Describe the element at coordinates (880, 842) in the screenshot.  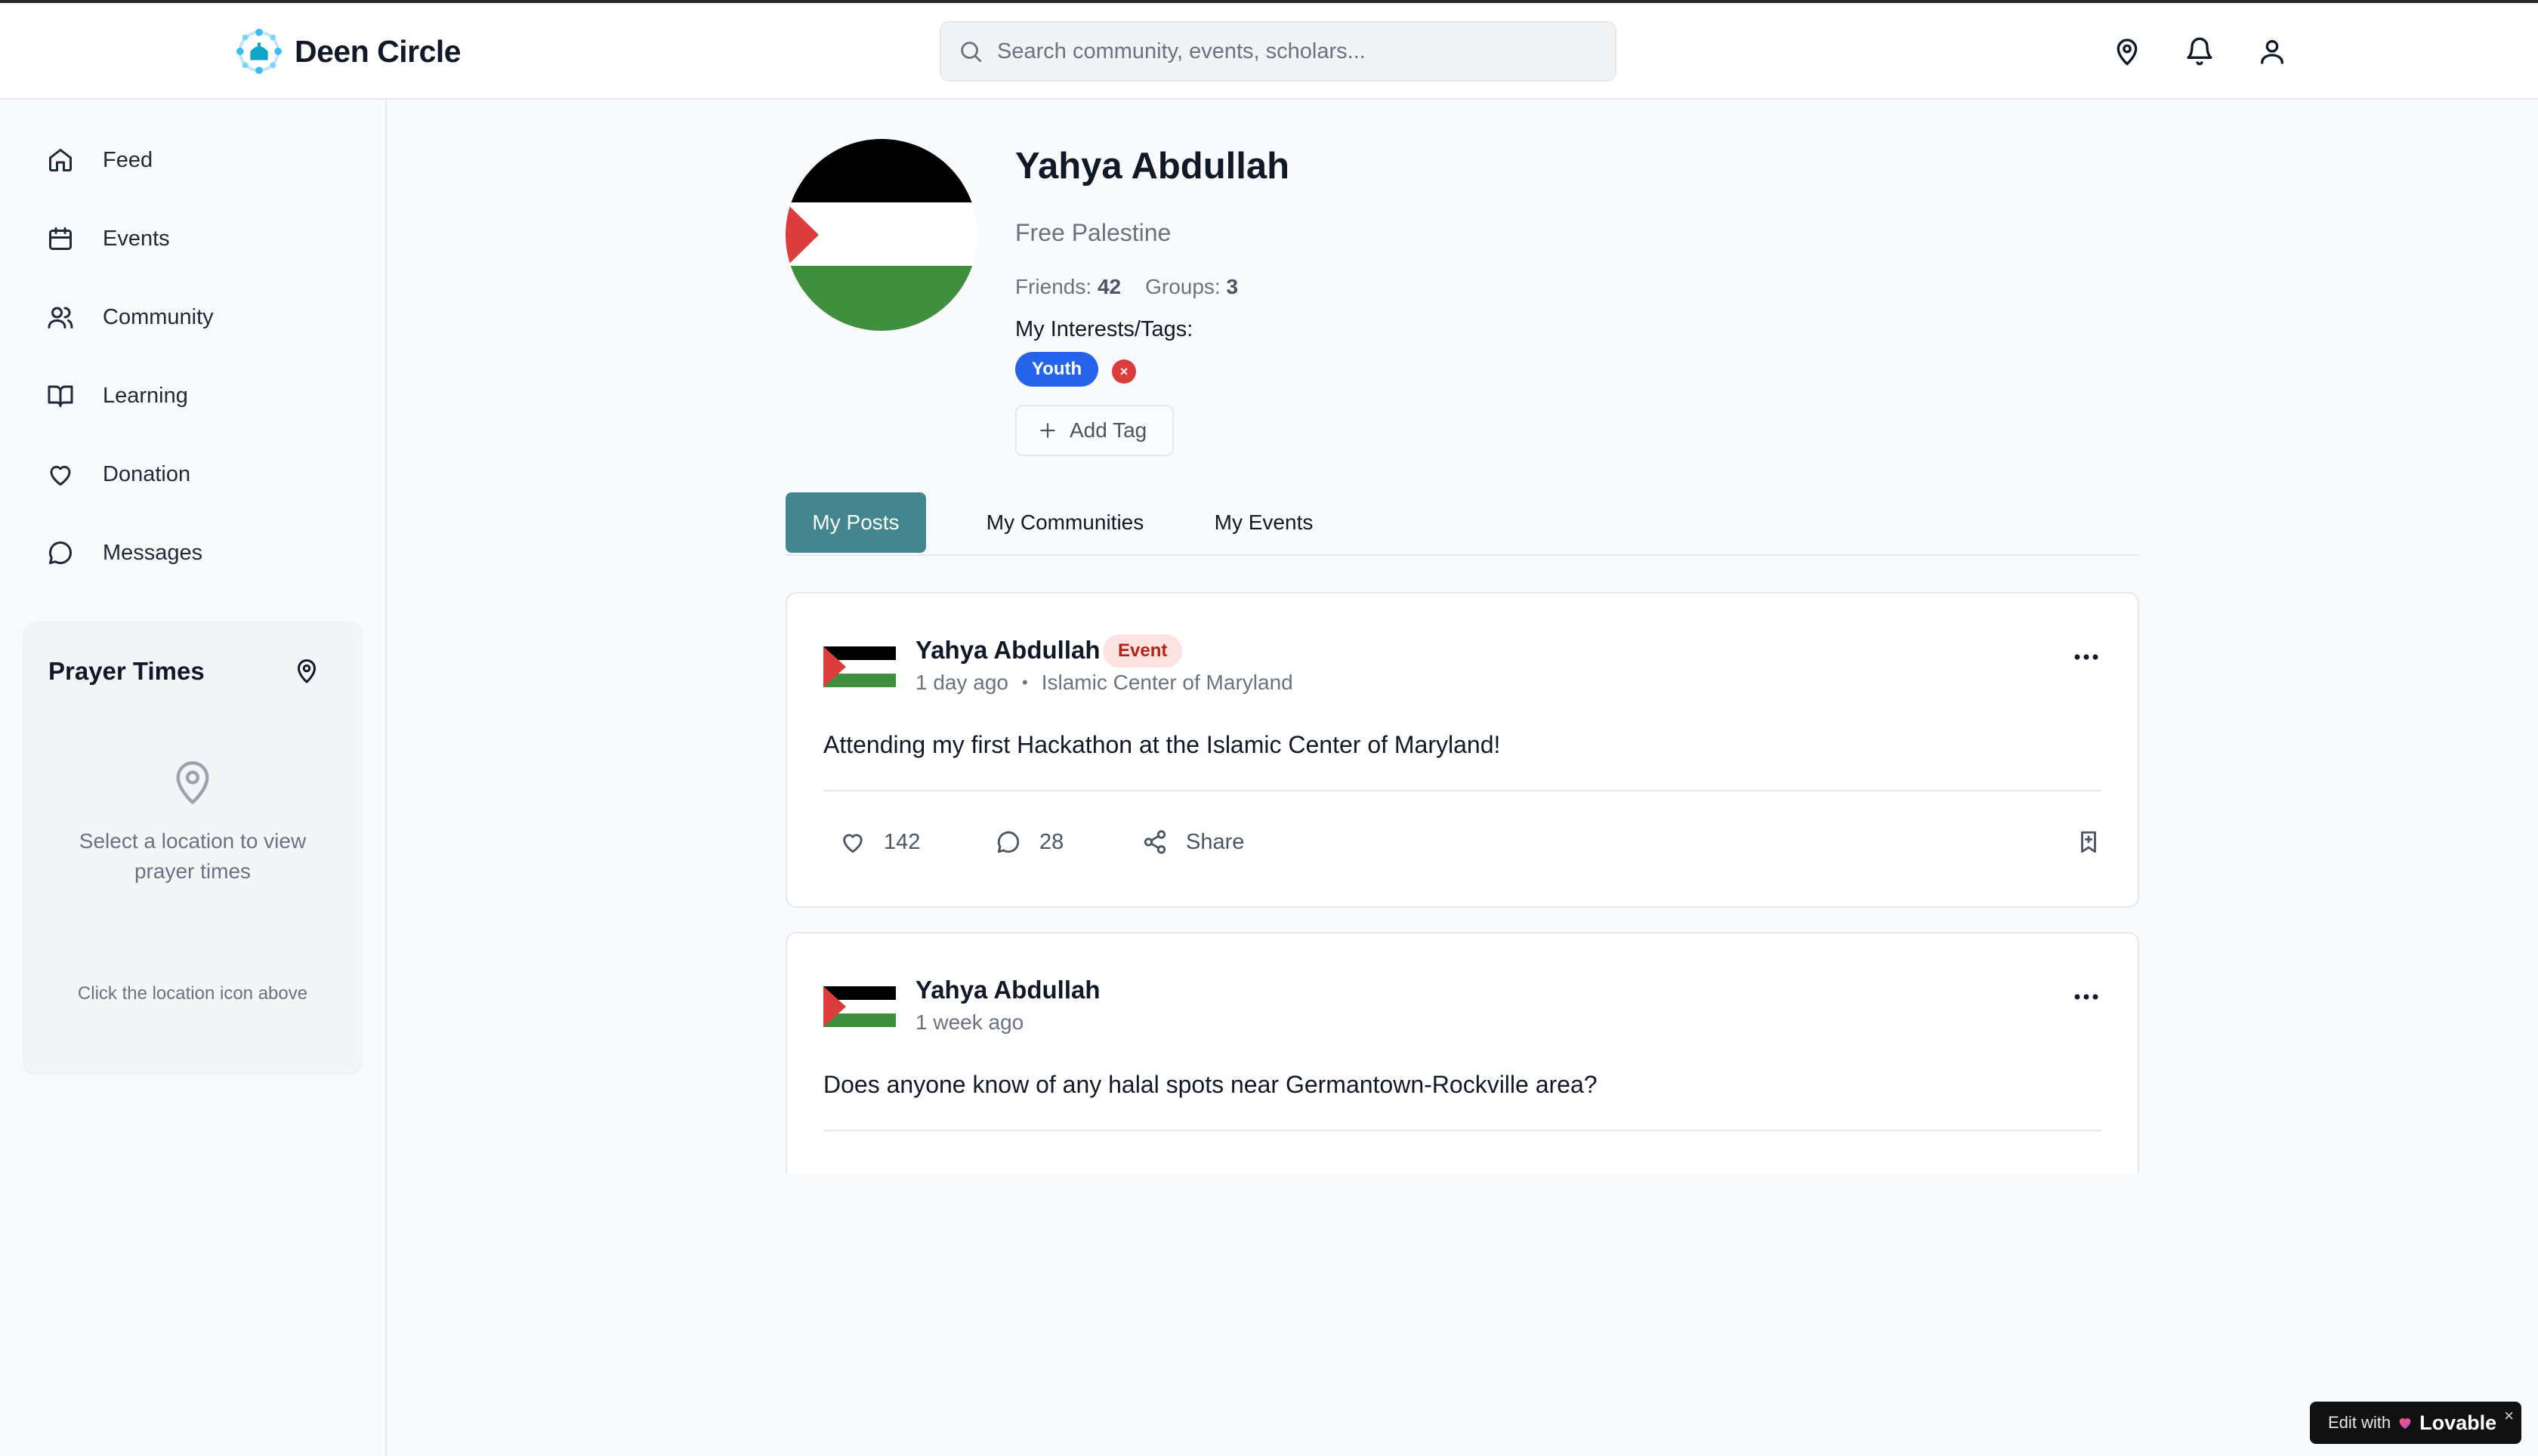
I see `like-button: 142` at that location.